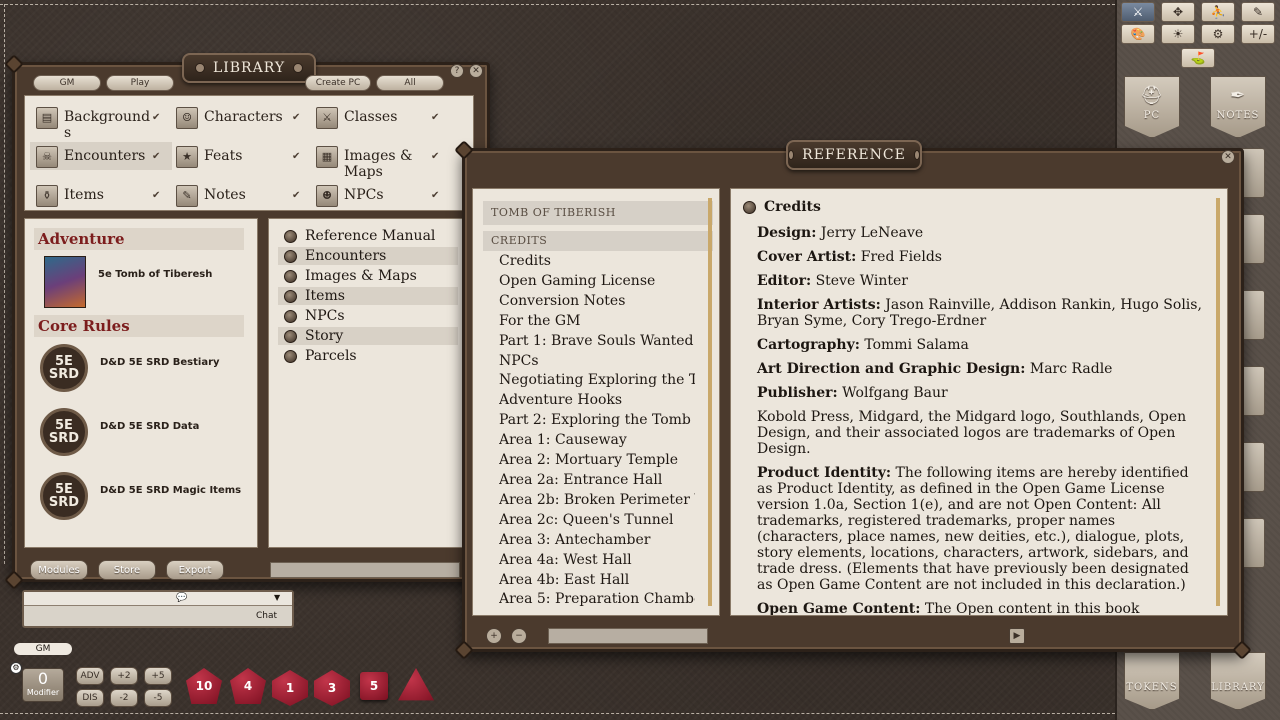  Describe the element at coordinates (365, 570) in the screenshot. I see `library-search-input` at that location.